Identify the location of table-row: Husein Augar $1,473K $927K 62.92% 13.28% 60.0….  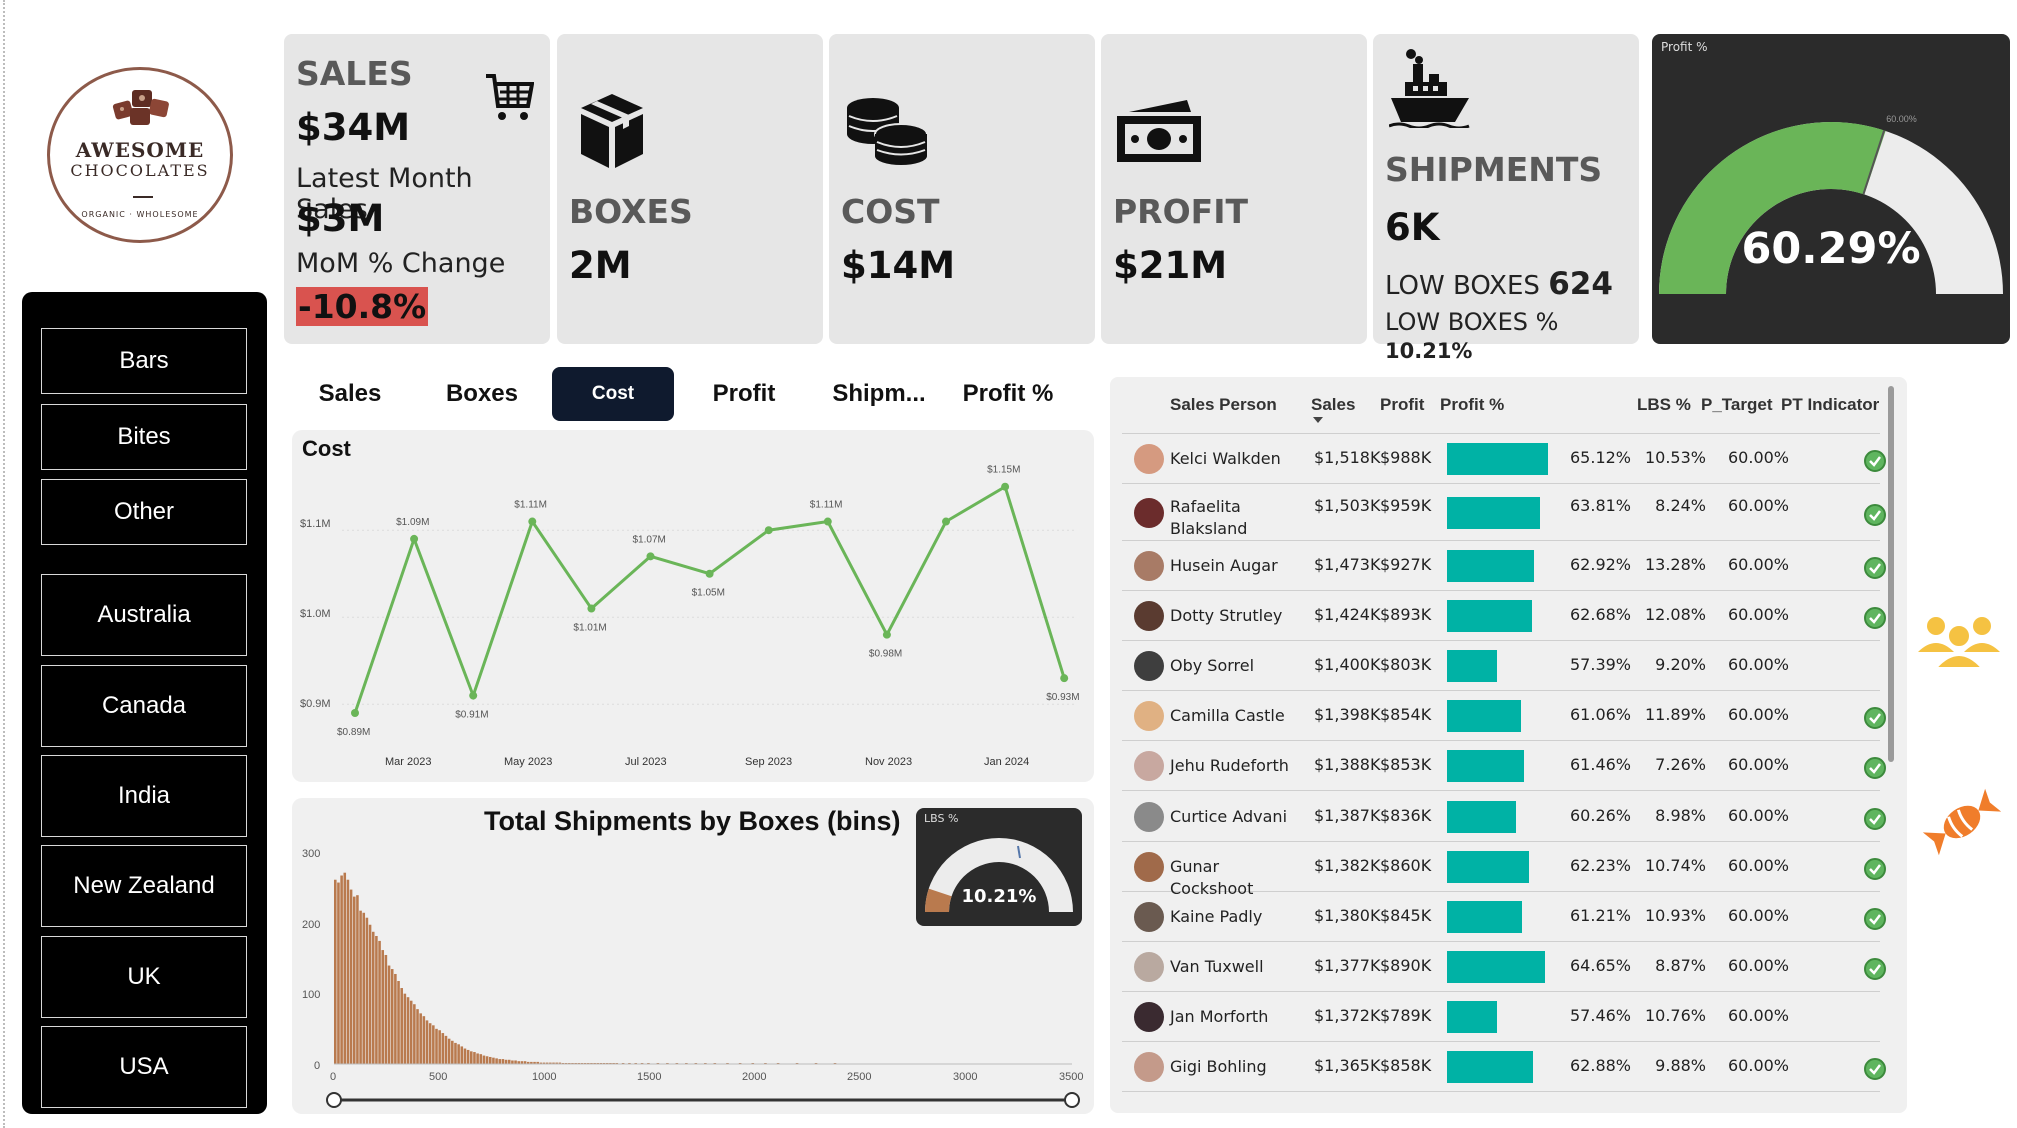
(1504, 566).